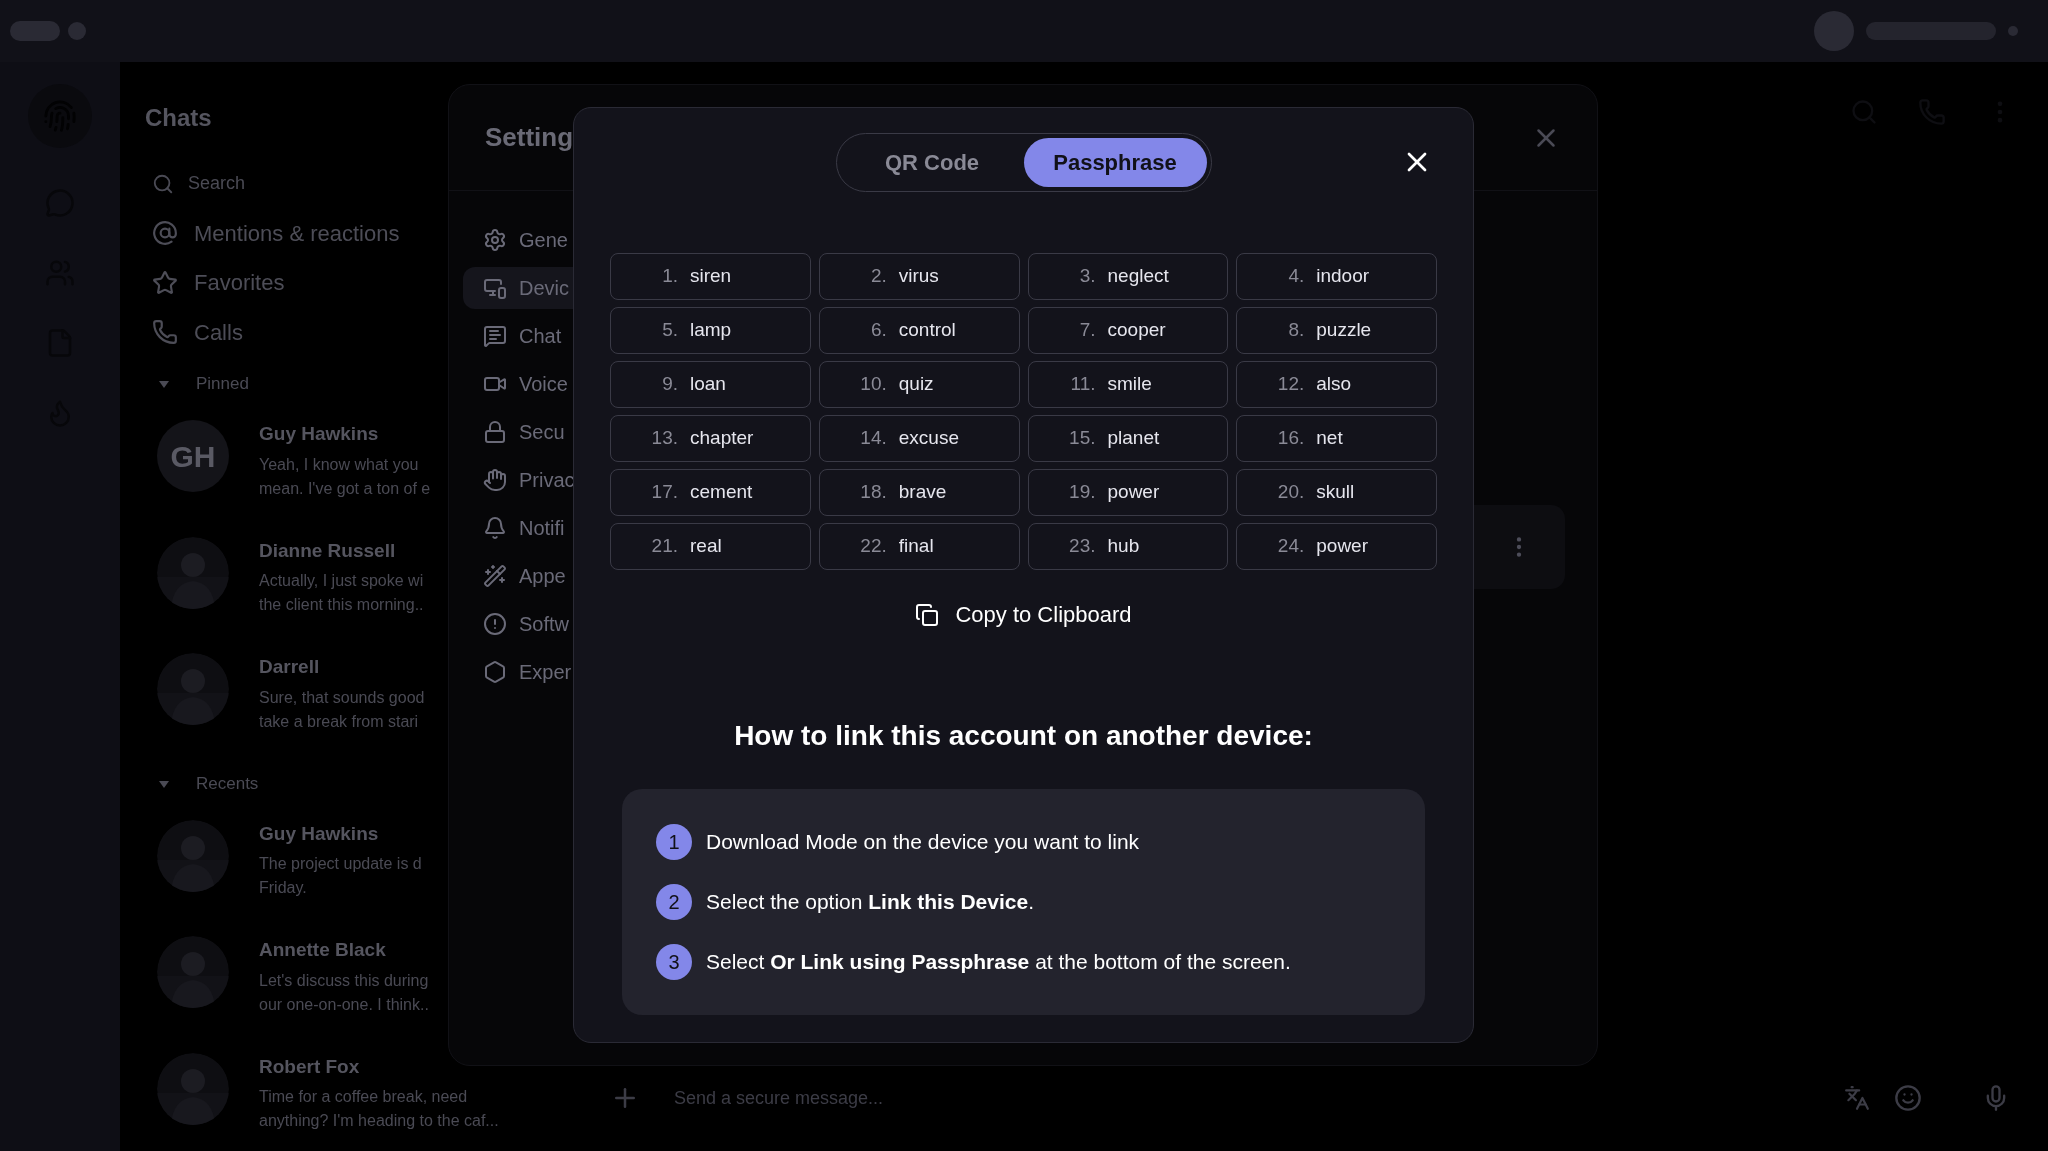  Describe the element at coordinates (711, 276) in the screenshot. I see `word-text: siren` at that location.